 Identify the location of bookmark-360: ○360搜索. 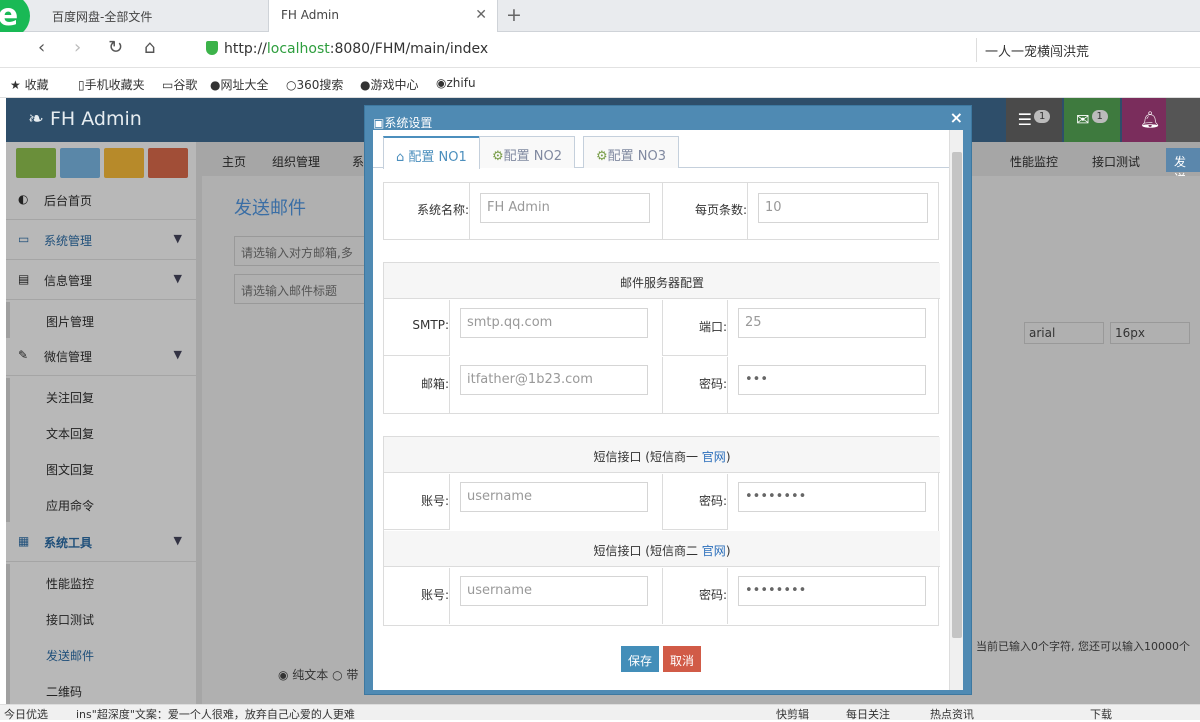
(314, 84).